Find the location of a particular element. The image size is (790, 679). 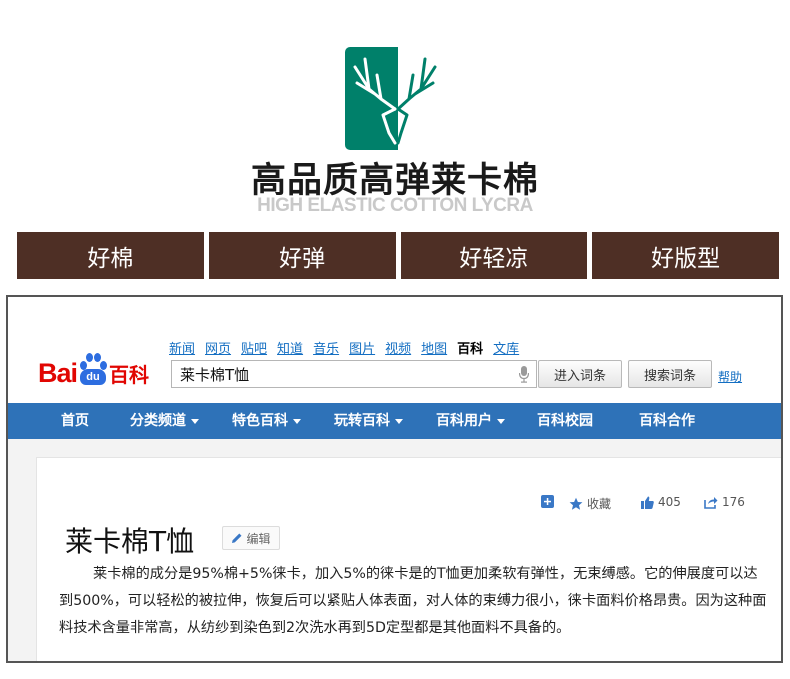

menu-categories: 分类频道 is located at coordinates (164, 421).